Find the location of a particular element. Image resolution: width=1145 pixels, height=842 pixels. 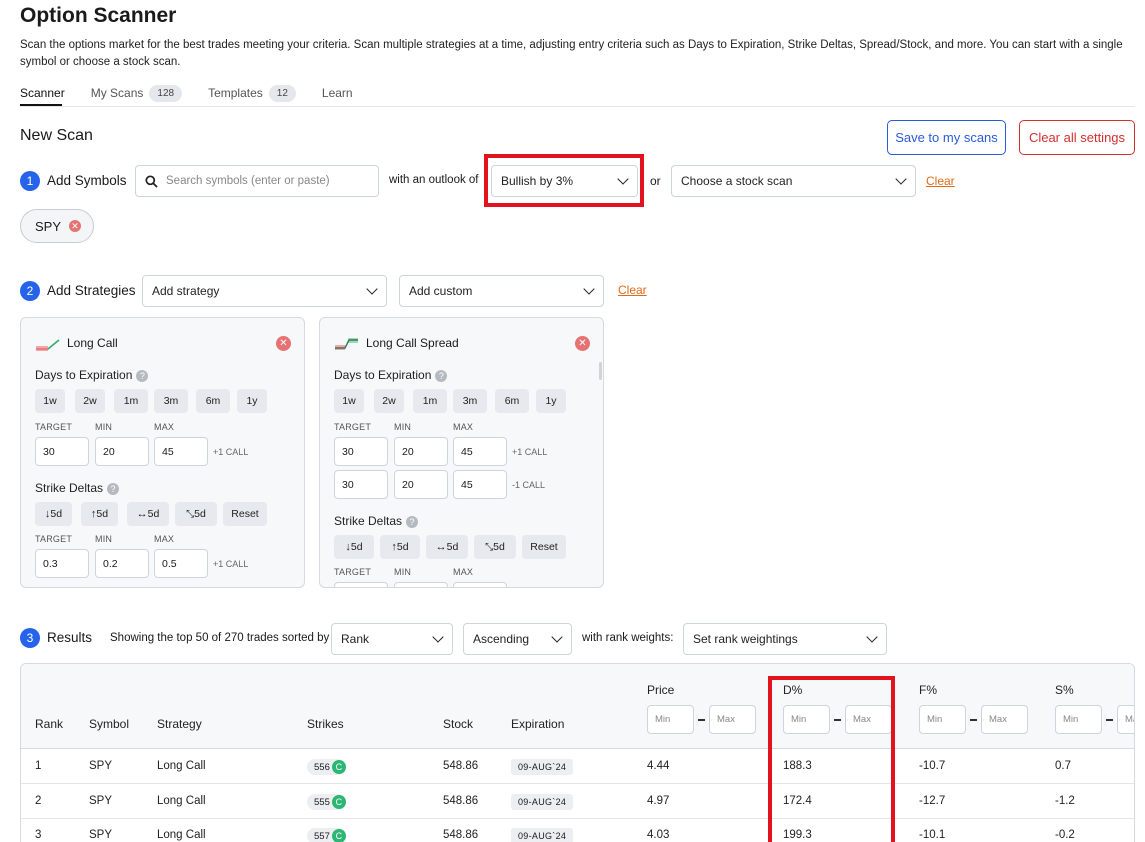

delta-min-input: 0.2 is located at coordinates (122, 563).